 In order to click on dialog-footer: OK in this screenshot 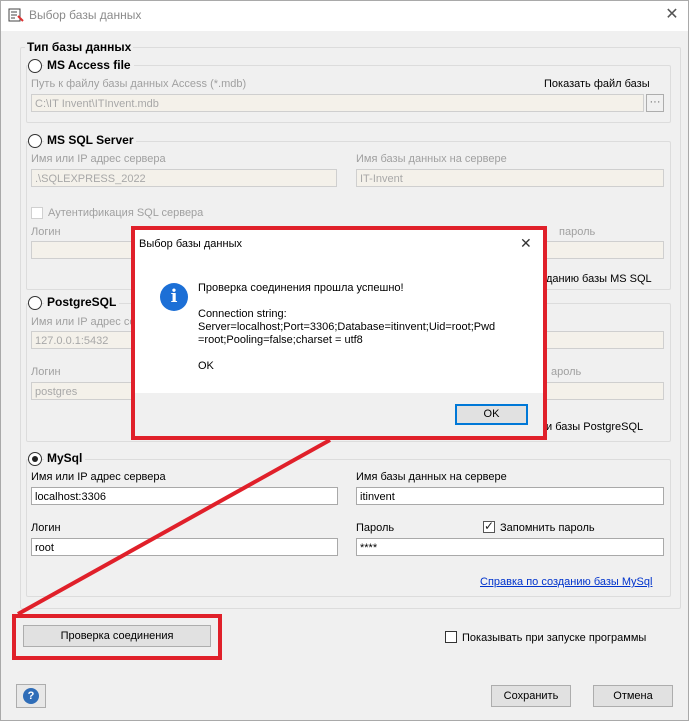, I will do `click(339, 414)`.